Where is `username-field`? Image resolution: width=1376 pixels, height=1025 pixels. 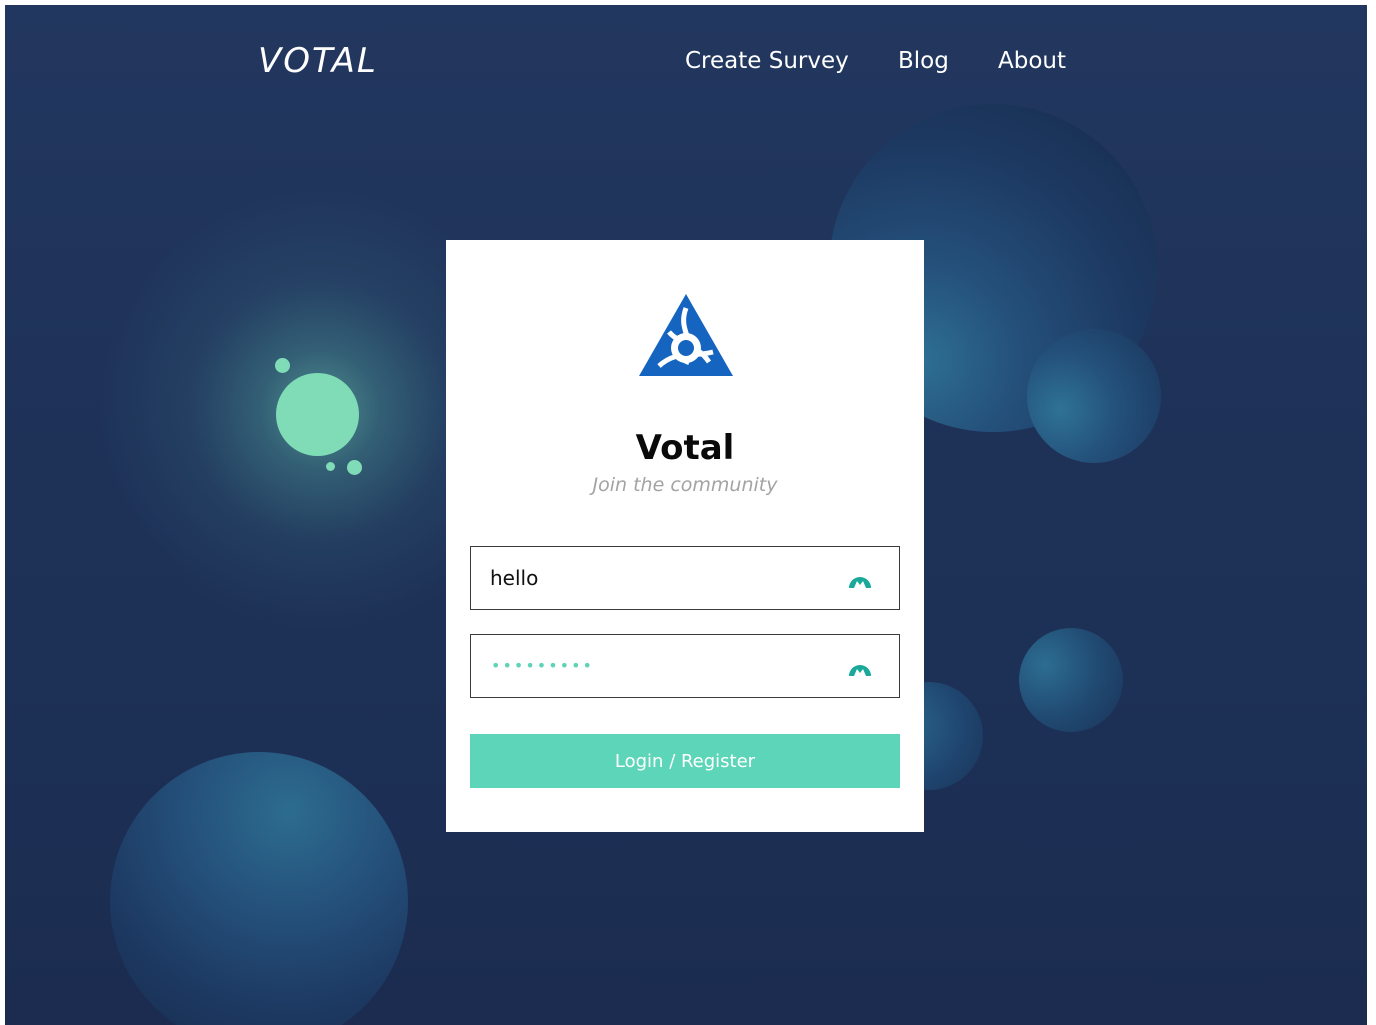 username-field is located at coordinates (685, 578).